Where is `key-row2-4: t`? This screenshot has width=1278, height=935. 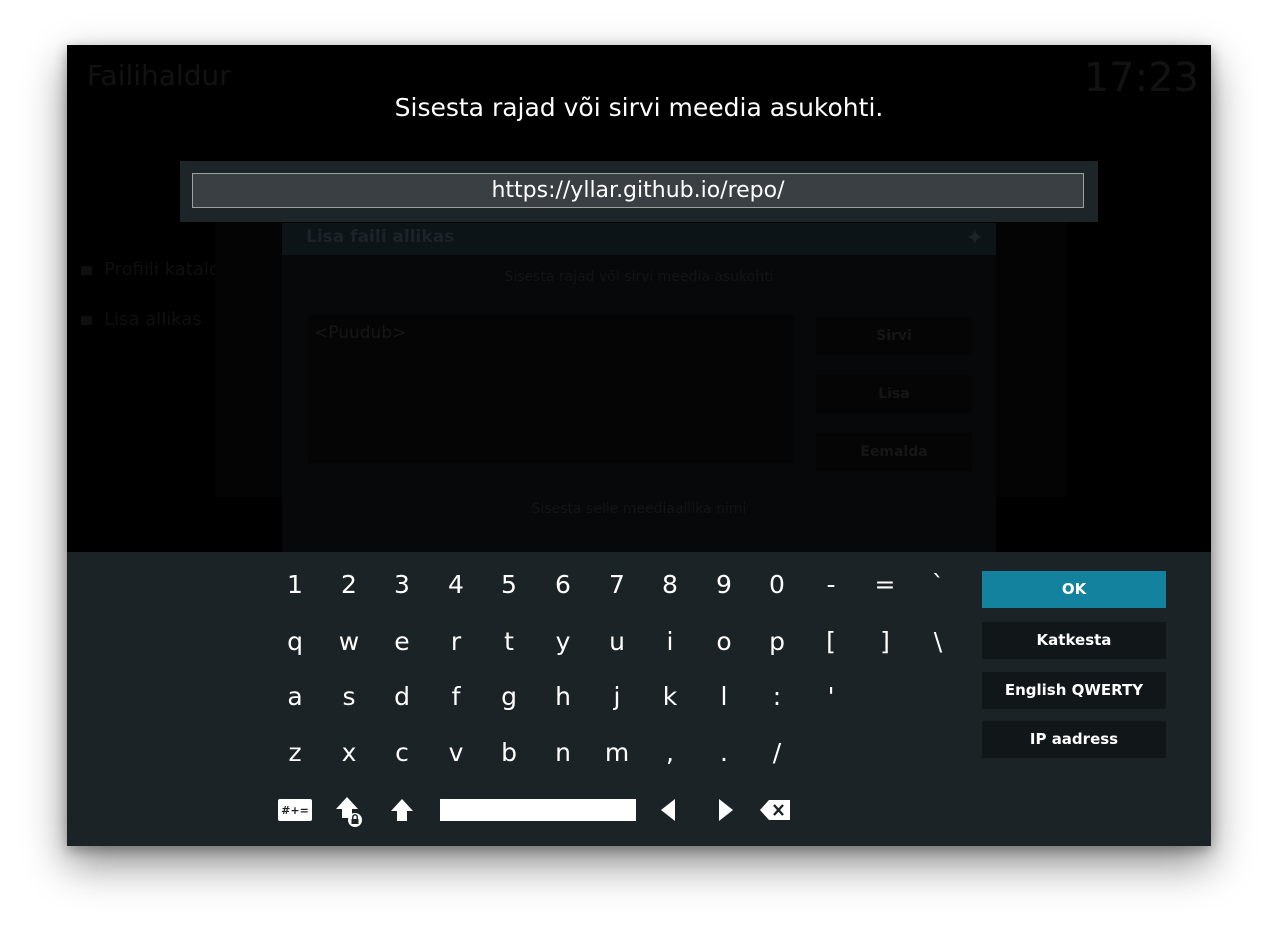
key-row2-4: t is located at coordinates (509, 642).